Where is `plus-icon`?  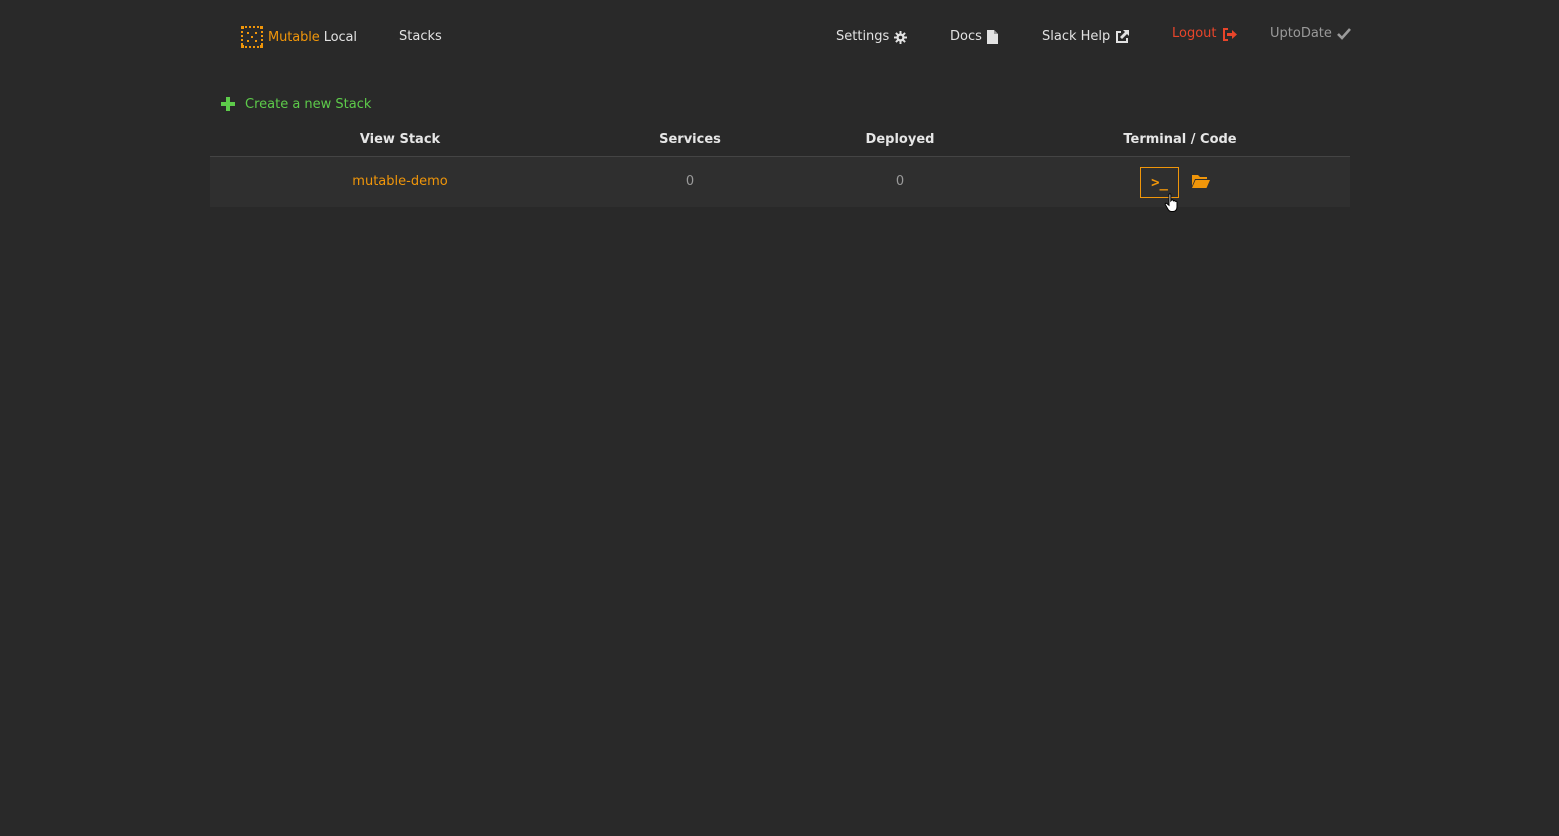
plus-icon is located at coordinates (228, 104).